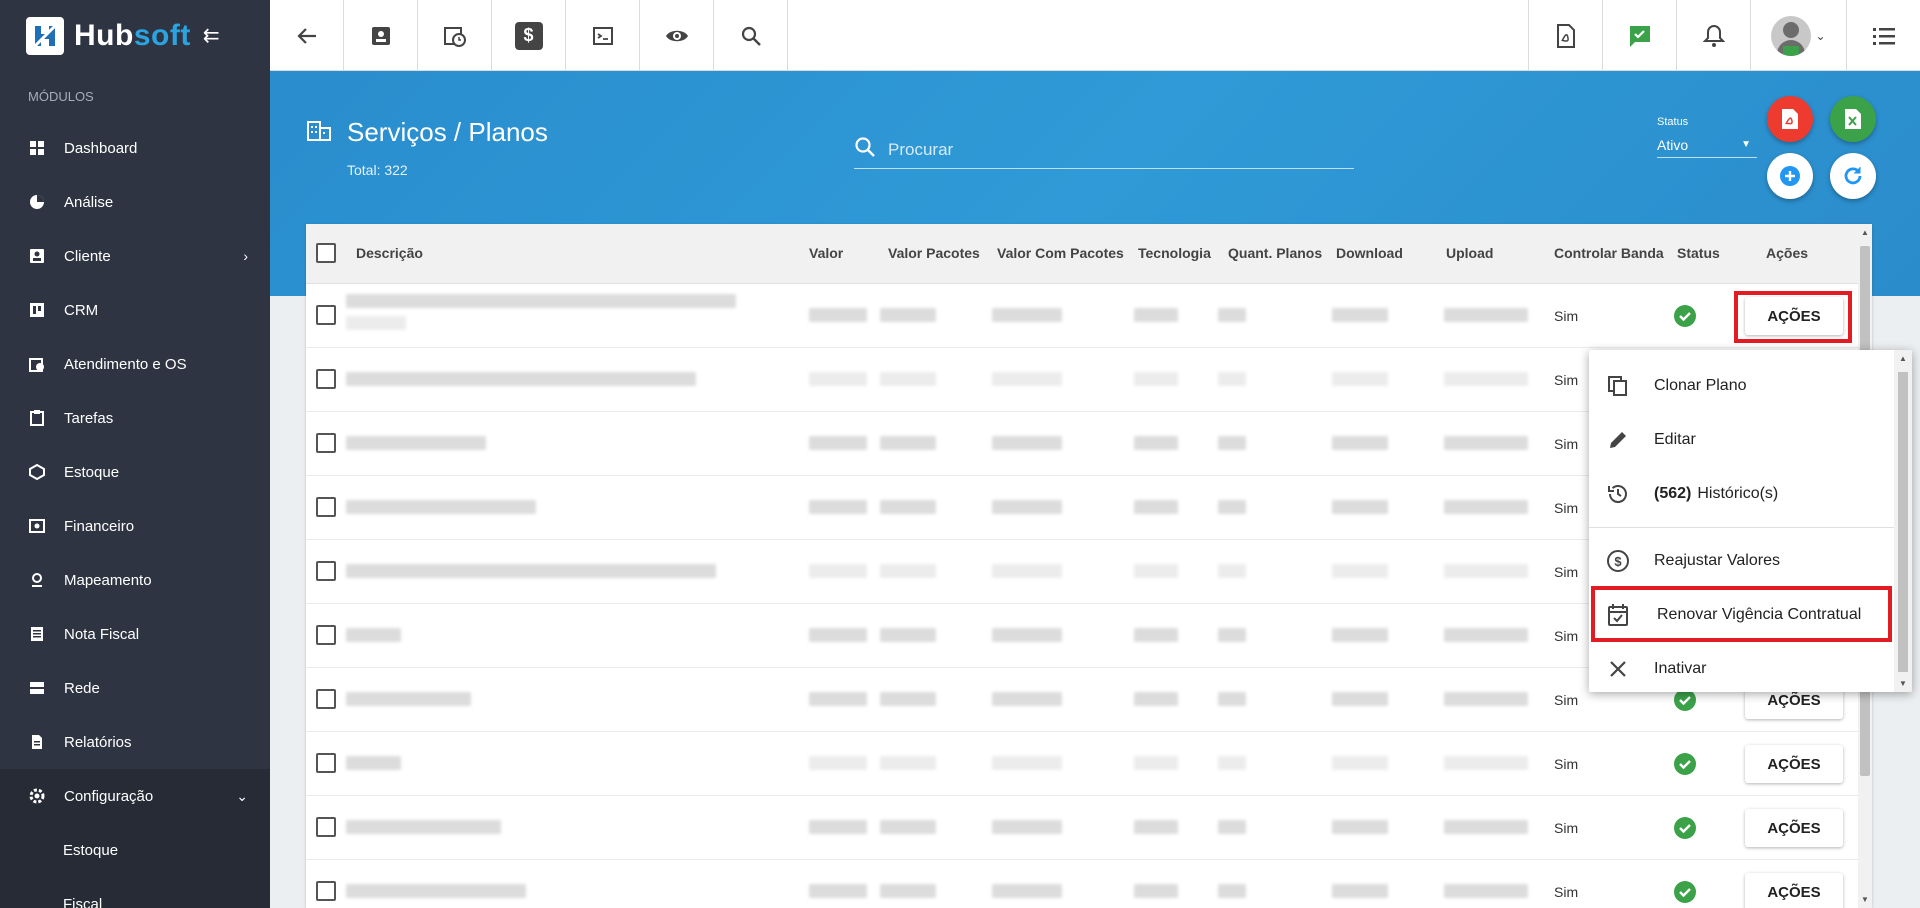  What do you see at coordinates (135, 310) in the screenshot?
I see `sidebar-item-crm: CRM` at bounding box center [135, 310].